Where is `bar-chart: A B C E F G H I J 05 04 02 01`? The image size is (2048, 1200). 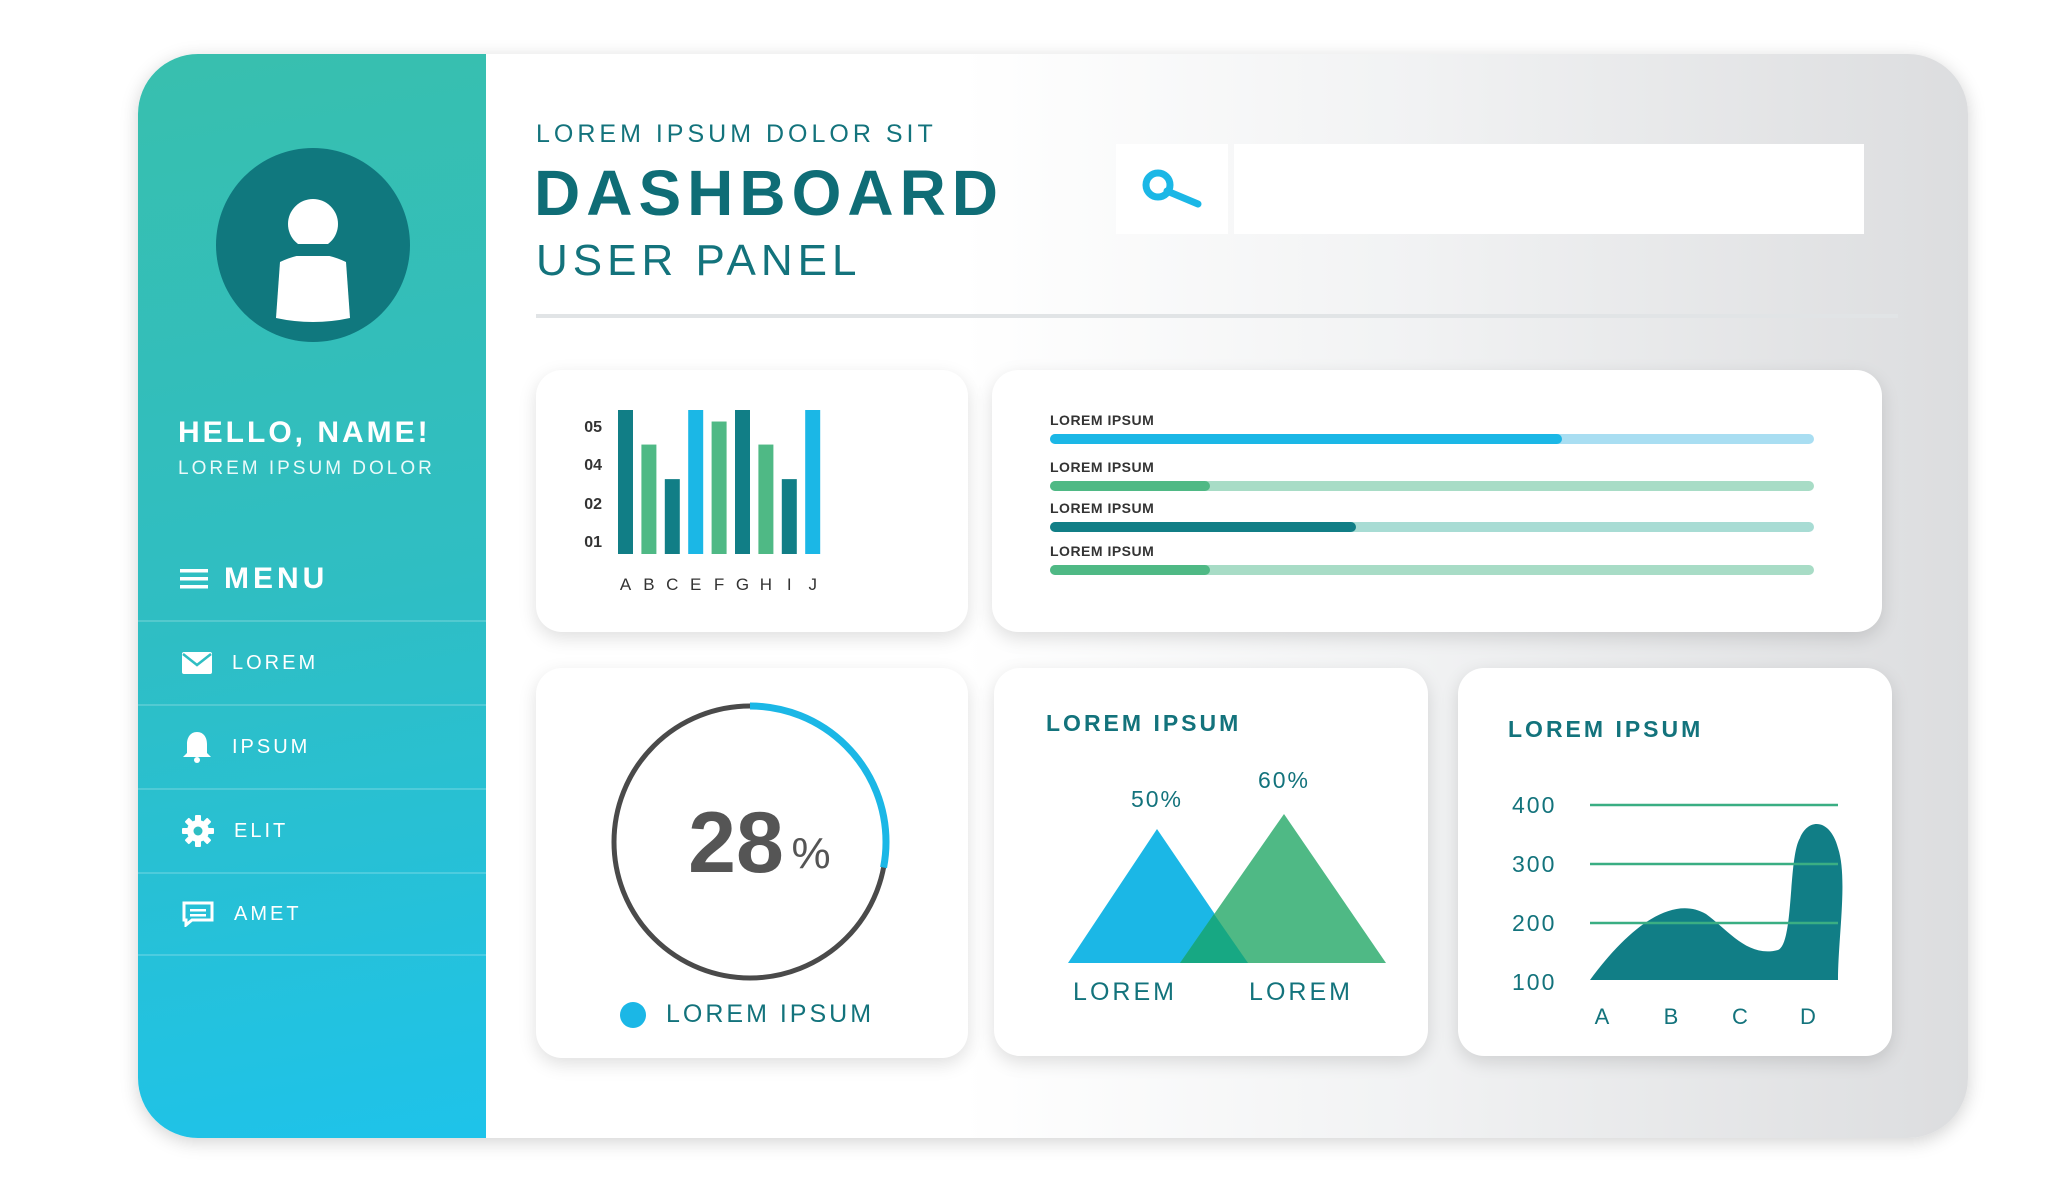
bar-chart: A B C E F G H I J 05 04 02 01 is located at coordinates (702, 502).